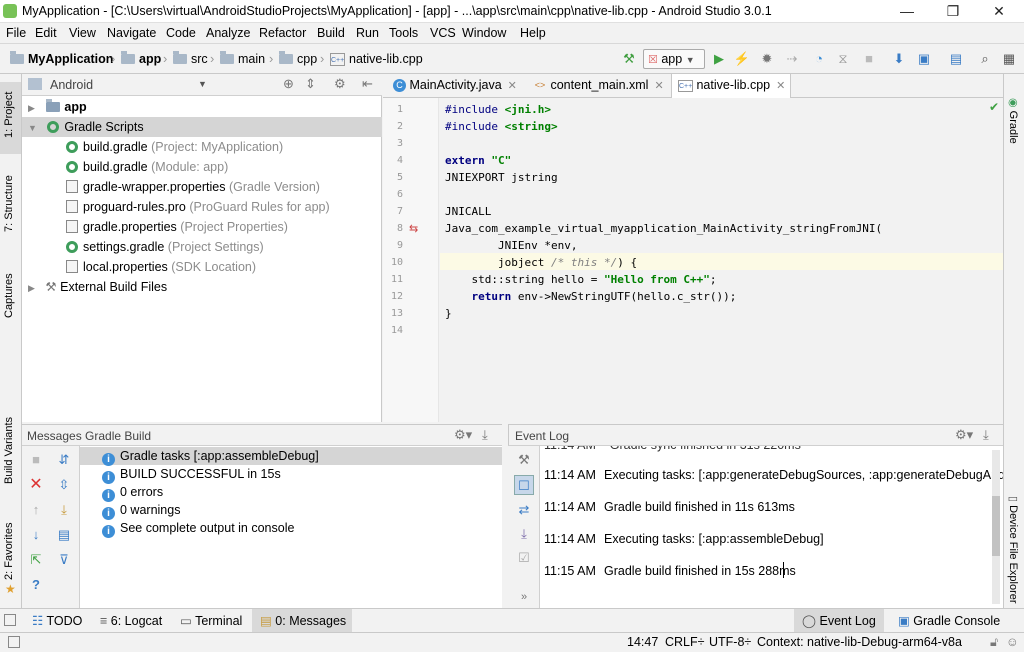 The width and height of the screenshot is (1024, 652). What do you see at coordinates (986, 435) in the screenshot?
I see `hide-panel-icon: ⤓` at bounding box center [986, 435].